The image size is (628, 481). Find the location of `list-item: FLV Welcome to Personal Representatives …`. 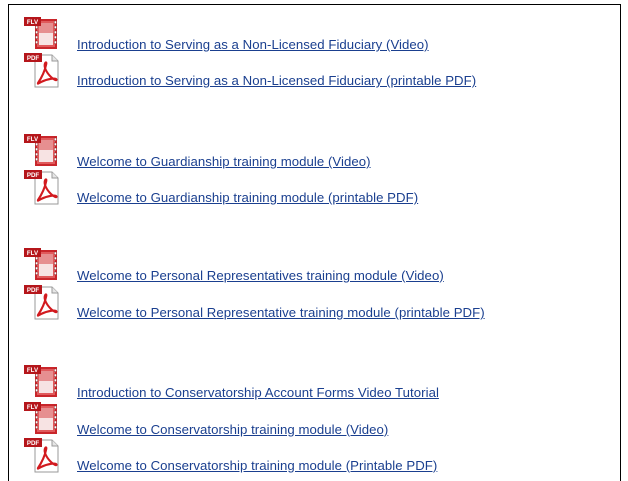

list-item: FLV Welcome to Personal Representatives … is located at coordinates (234, 266).